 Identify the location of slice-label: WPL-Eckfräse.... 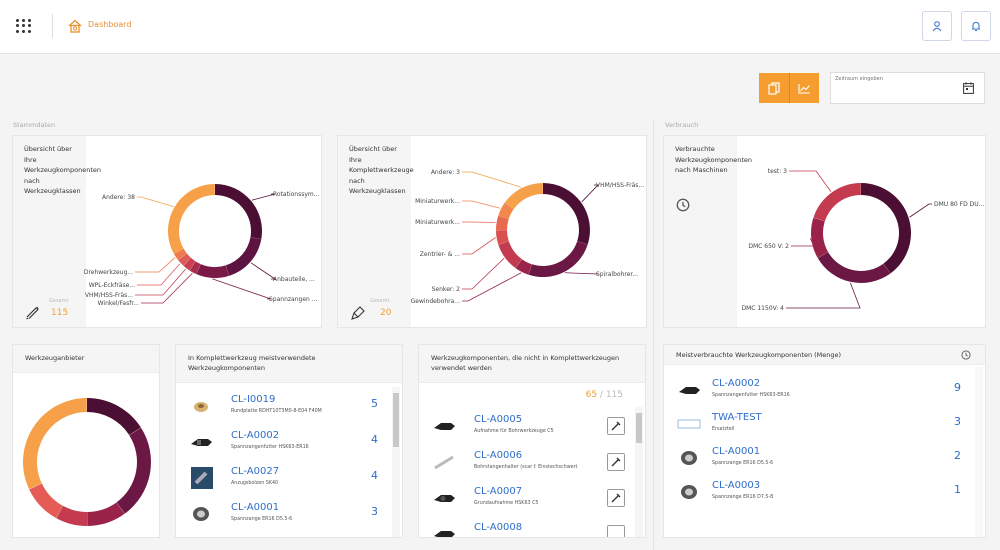
(112, 285).